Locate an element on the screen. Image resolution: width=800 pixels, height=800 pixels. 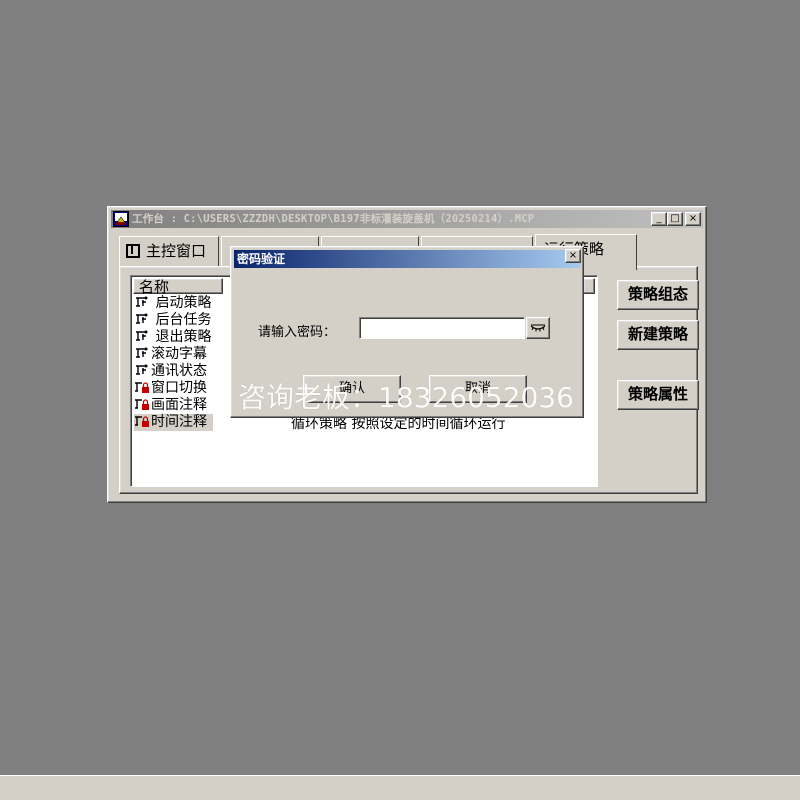
maximize-button: □ is located at coordinates (675, 219).